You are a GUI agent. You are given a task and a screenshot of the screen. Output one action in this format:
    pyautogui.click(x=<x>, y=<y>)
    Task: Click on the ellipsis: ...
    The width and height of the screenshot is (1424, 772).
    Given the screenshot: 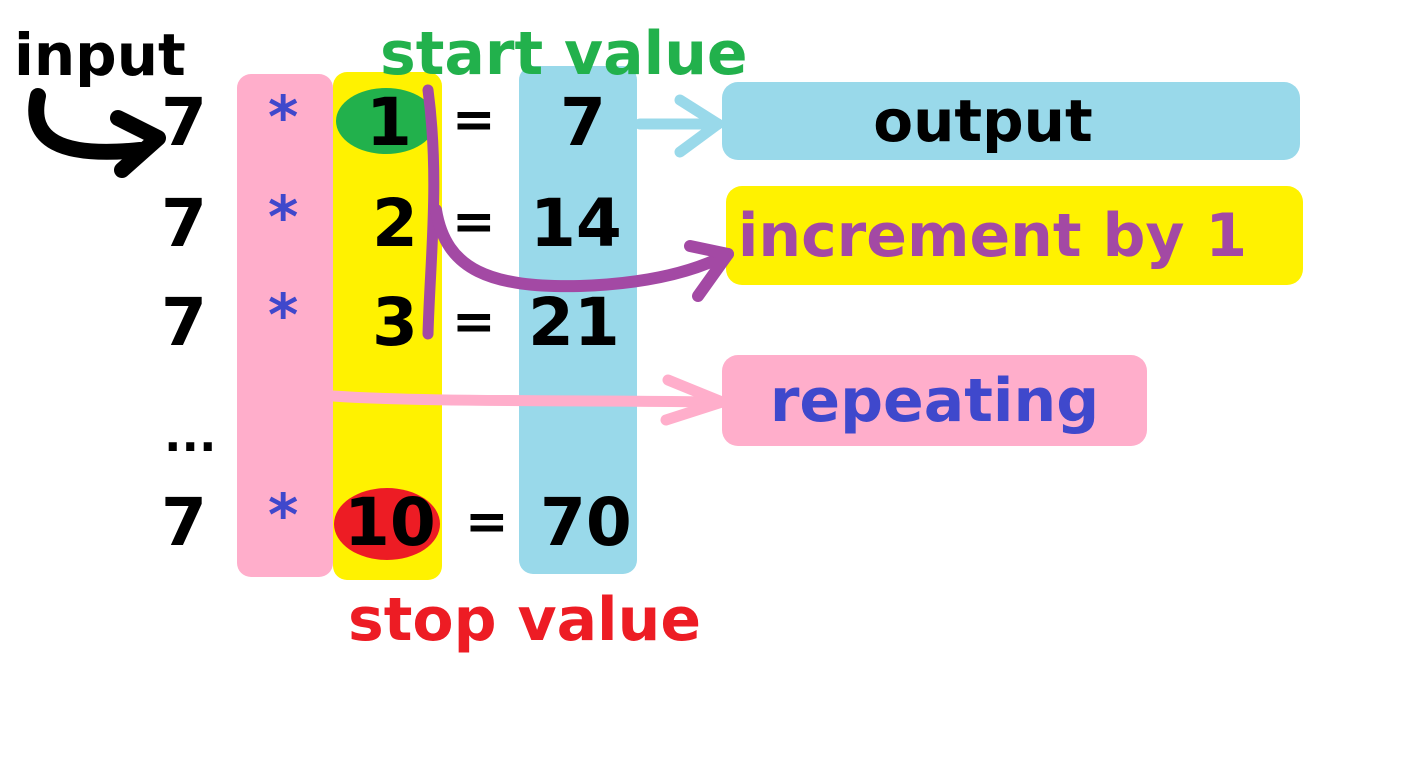 What is the action you would take?
    pyautogui.click(x=190, y=435)
    